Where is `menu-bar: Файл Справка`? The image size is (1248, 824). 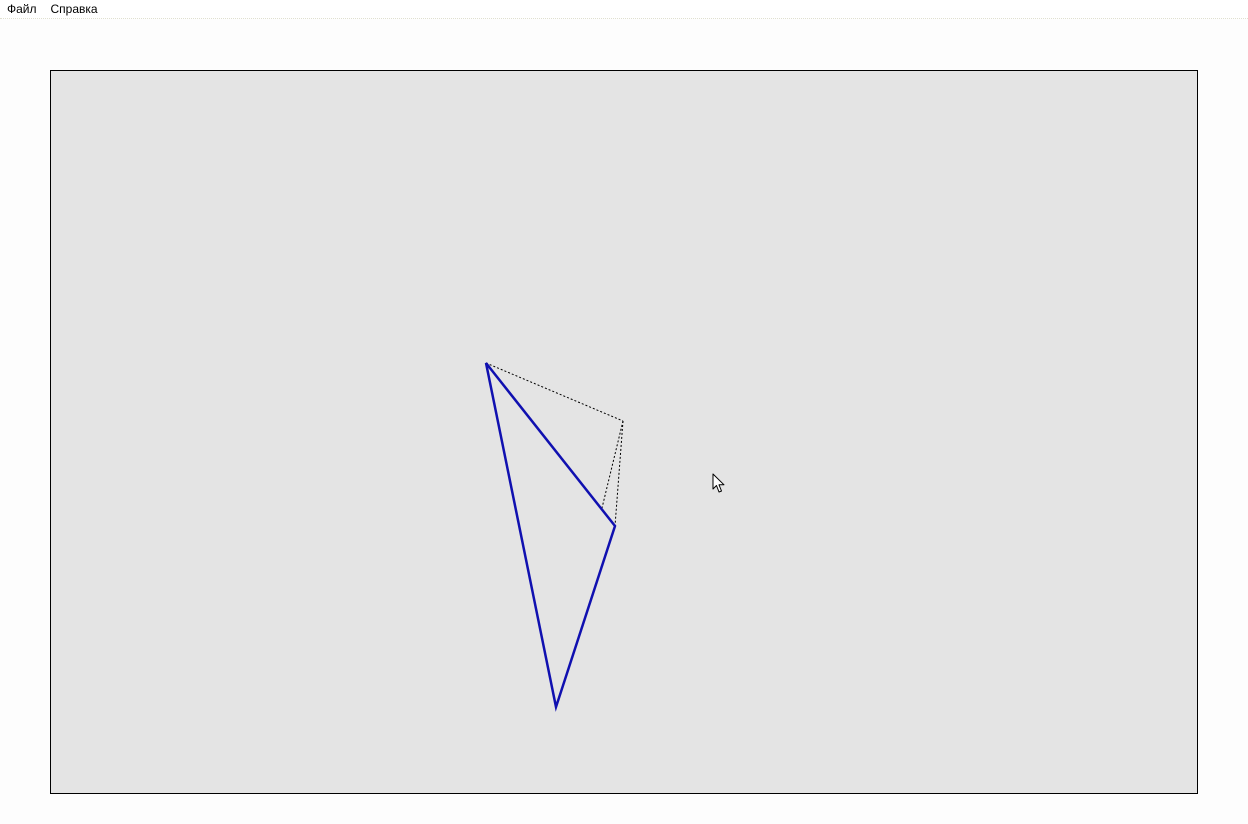
menu-bar: Файл Справка is located at coordinates (624, 9).